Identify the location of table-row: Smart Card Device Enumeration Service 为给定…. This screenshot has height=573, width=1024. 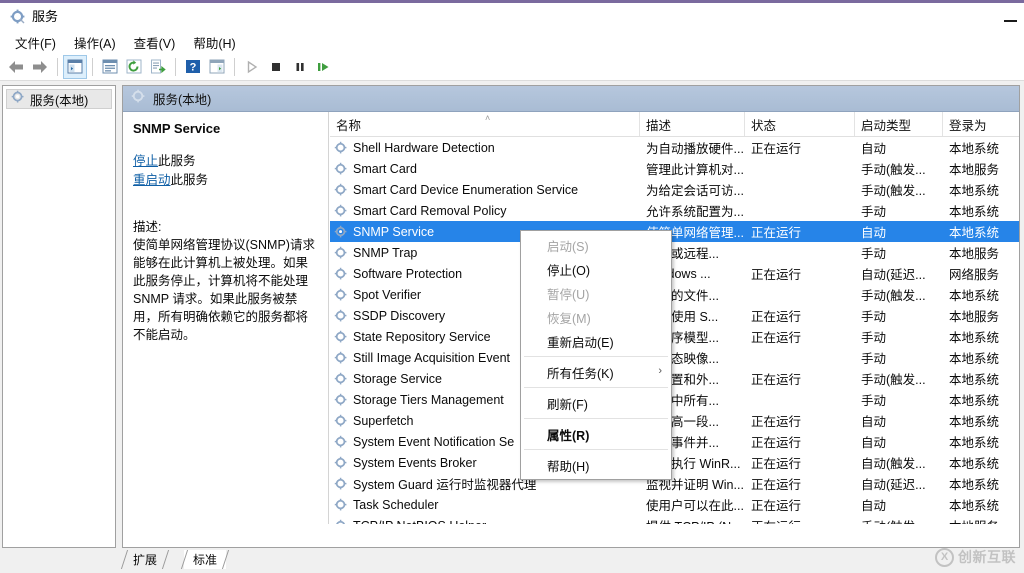
(674, 189).